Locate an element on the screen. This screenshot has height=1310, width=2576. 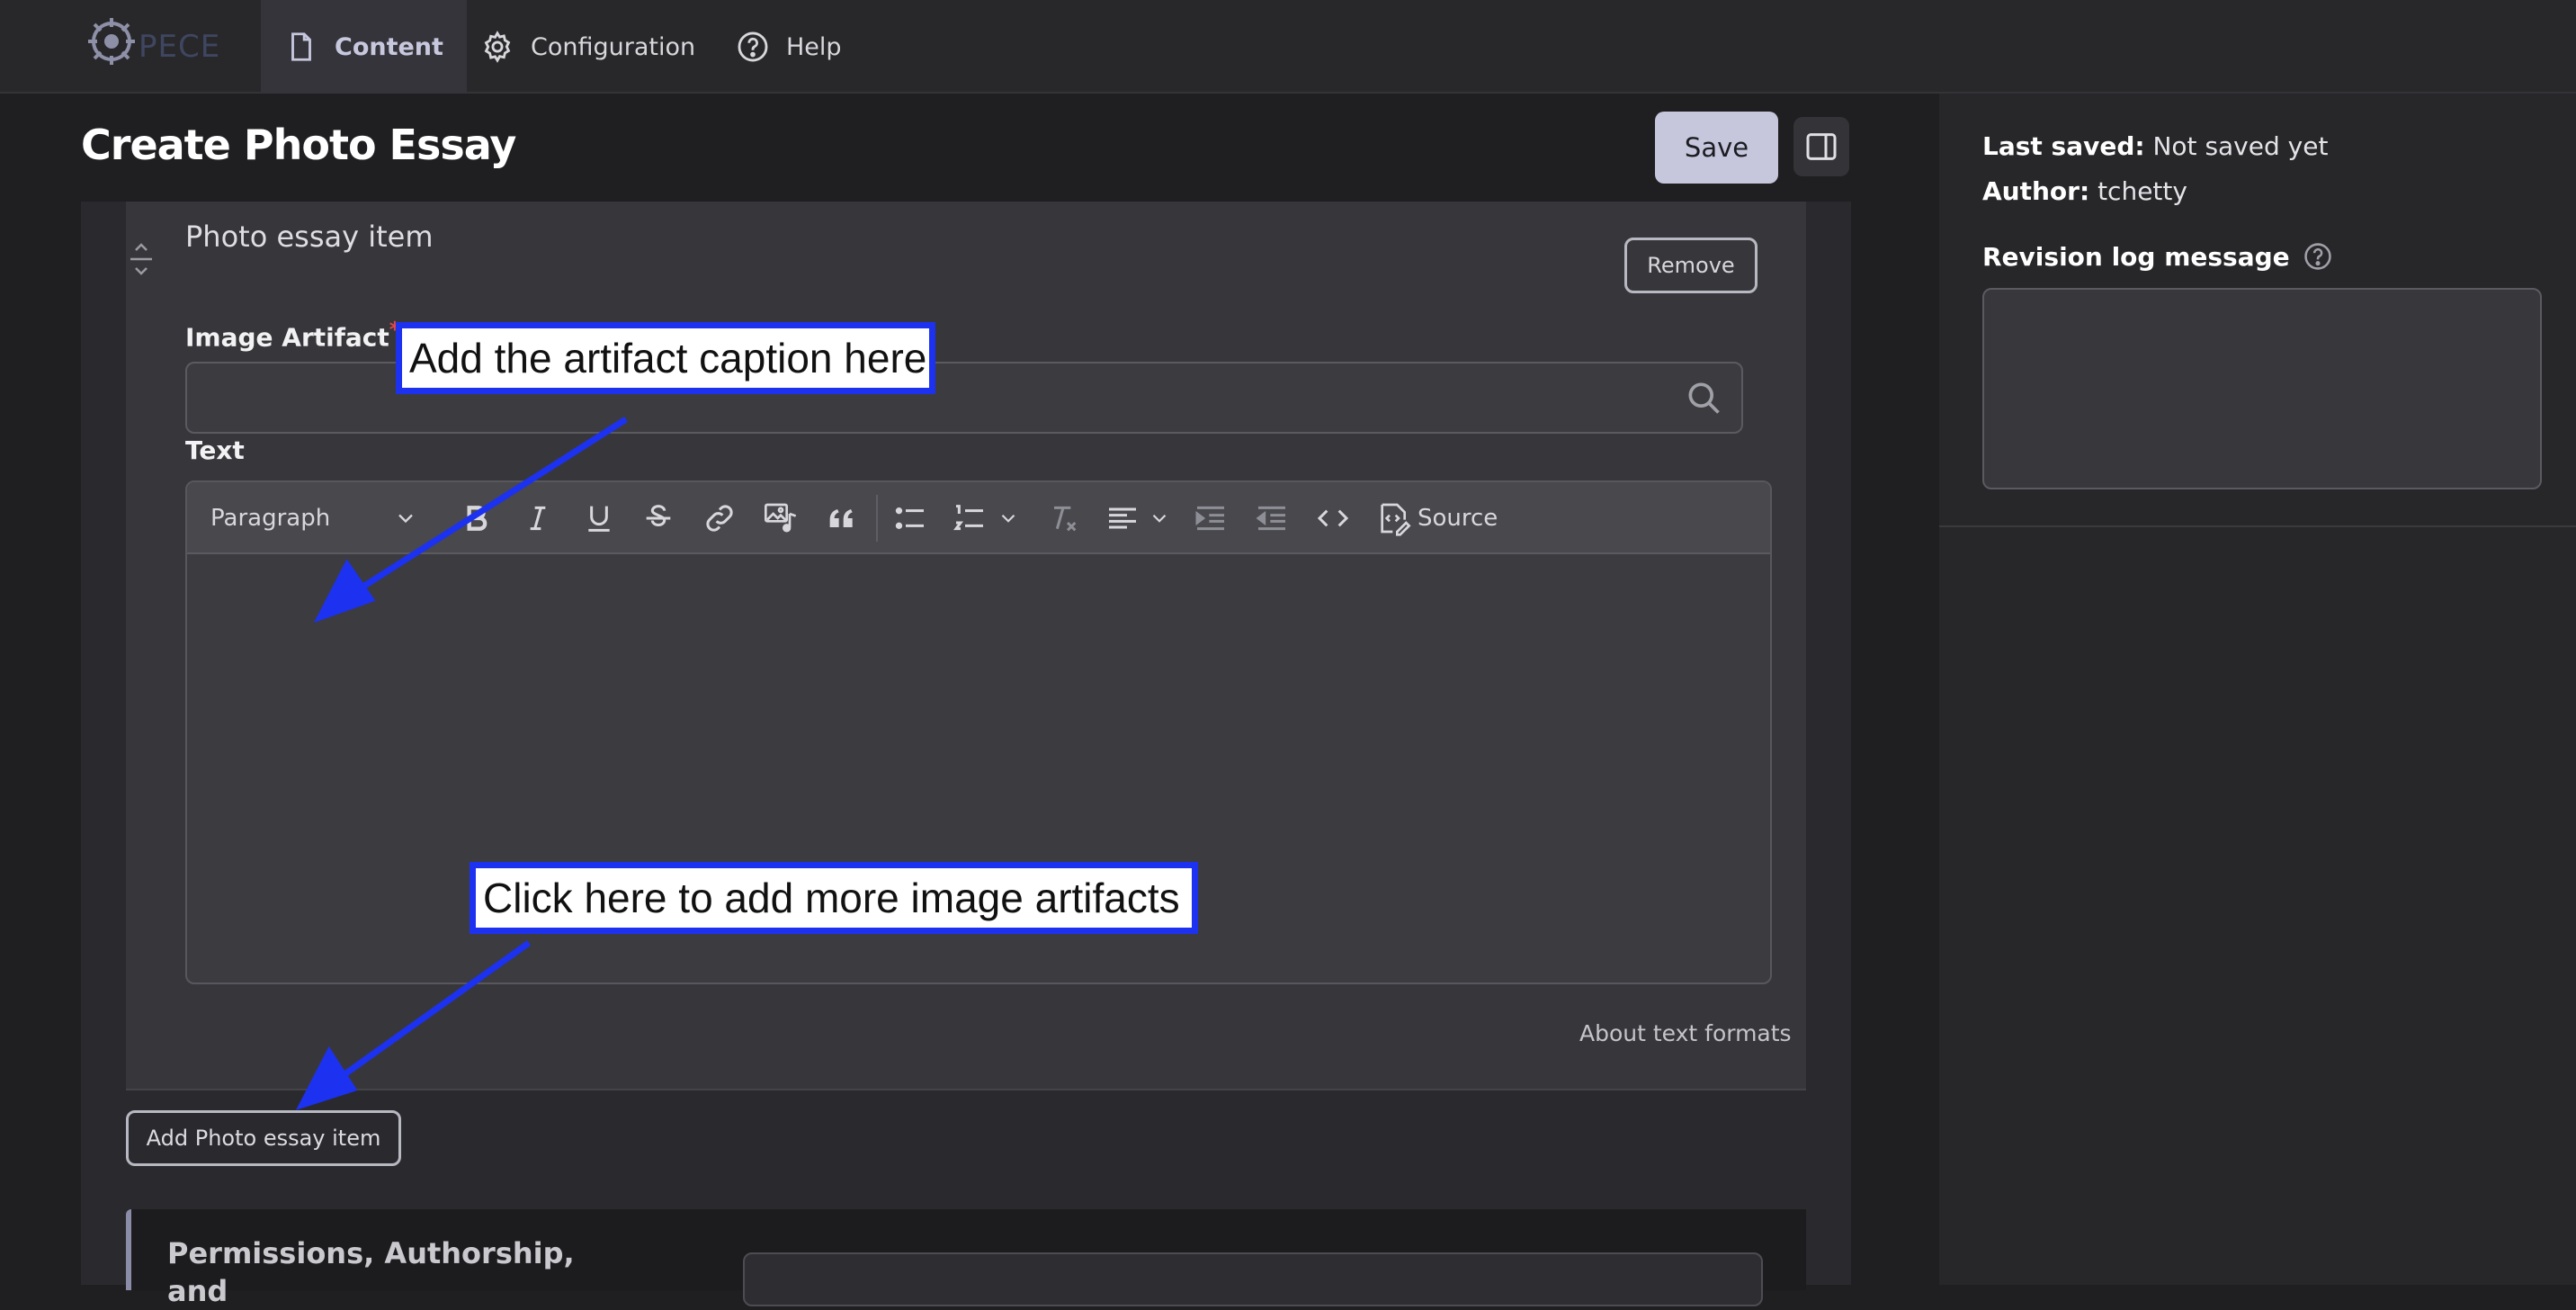
italic-icon is located at coordinates (538, 518).